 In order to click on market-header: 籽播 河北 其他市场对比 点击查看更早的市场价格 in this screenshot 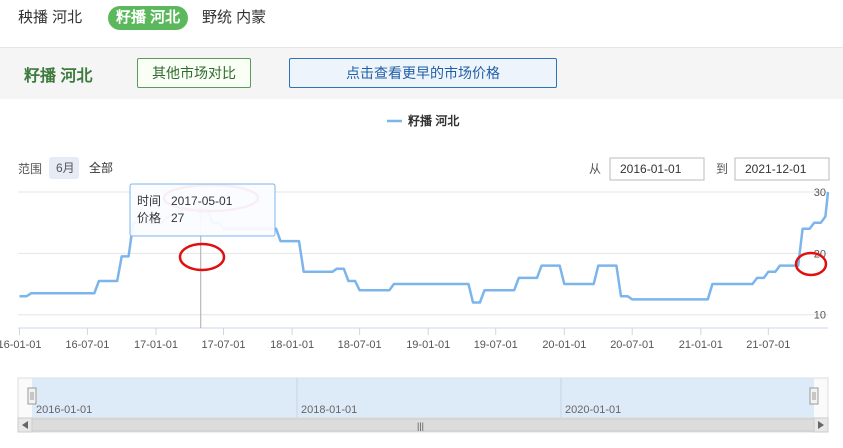, I will do `click(421, 73)`.